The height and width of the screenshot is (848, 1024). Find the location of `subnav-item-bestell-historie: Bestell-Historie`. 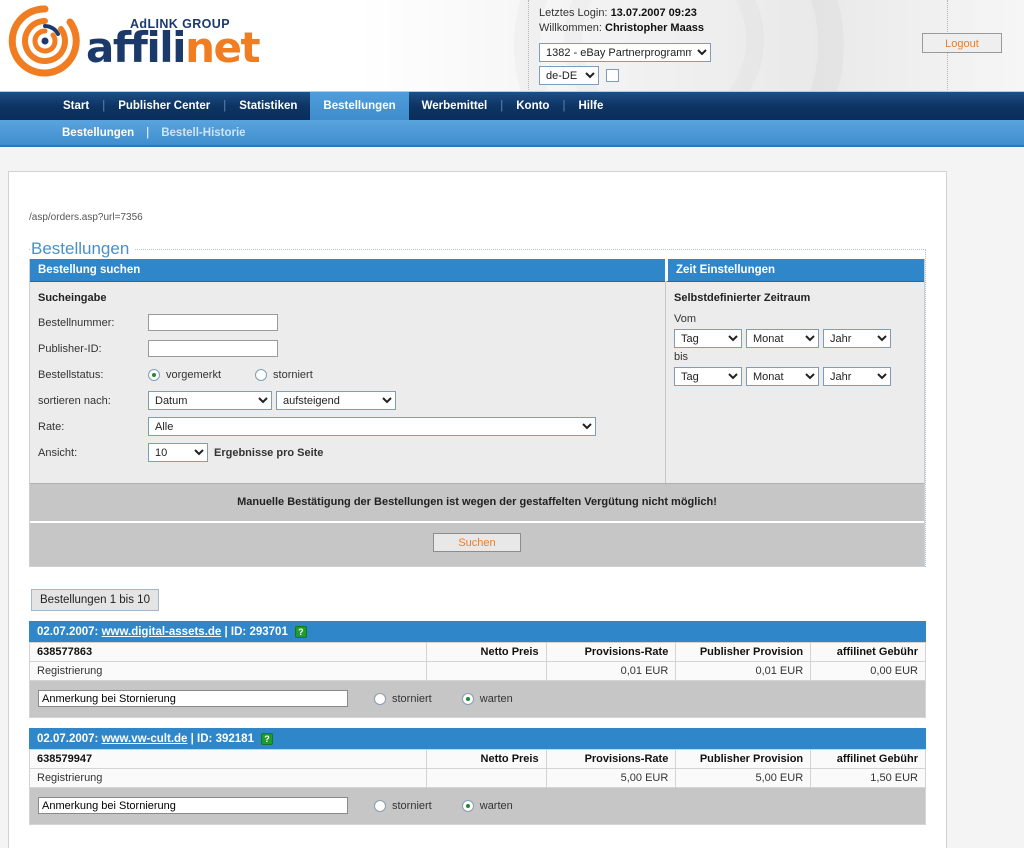

subnav-item-bestell-historie: Bestell-Historie is located at coordinates (203, 133).